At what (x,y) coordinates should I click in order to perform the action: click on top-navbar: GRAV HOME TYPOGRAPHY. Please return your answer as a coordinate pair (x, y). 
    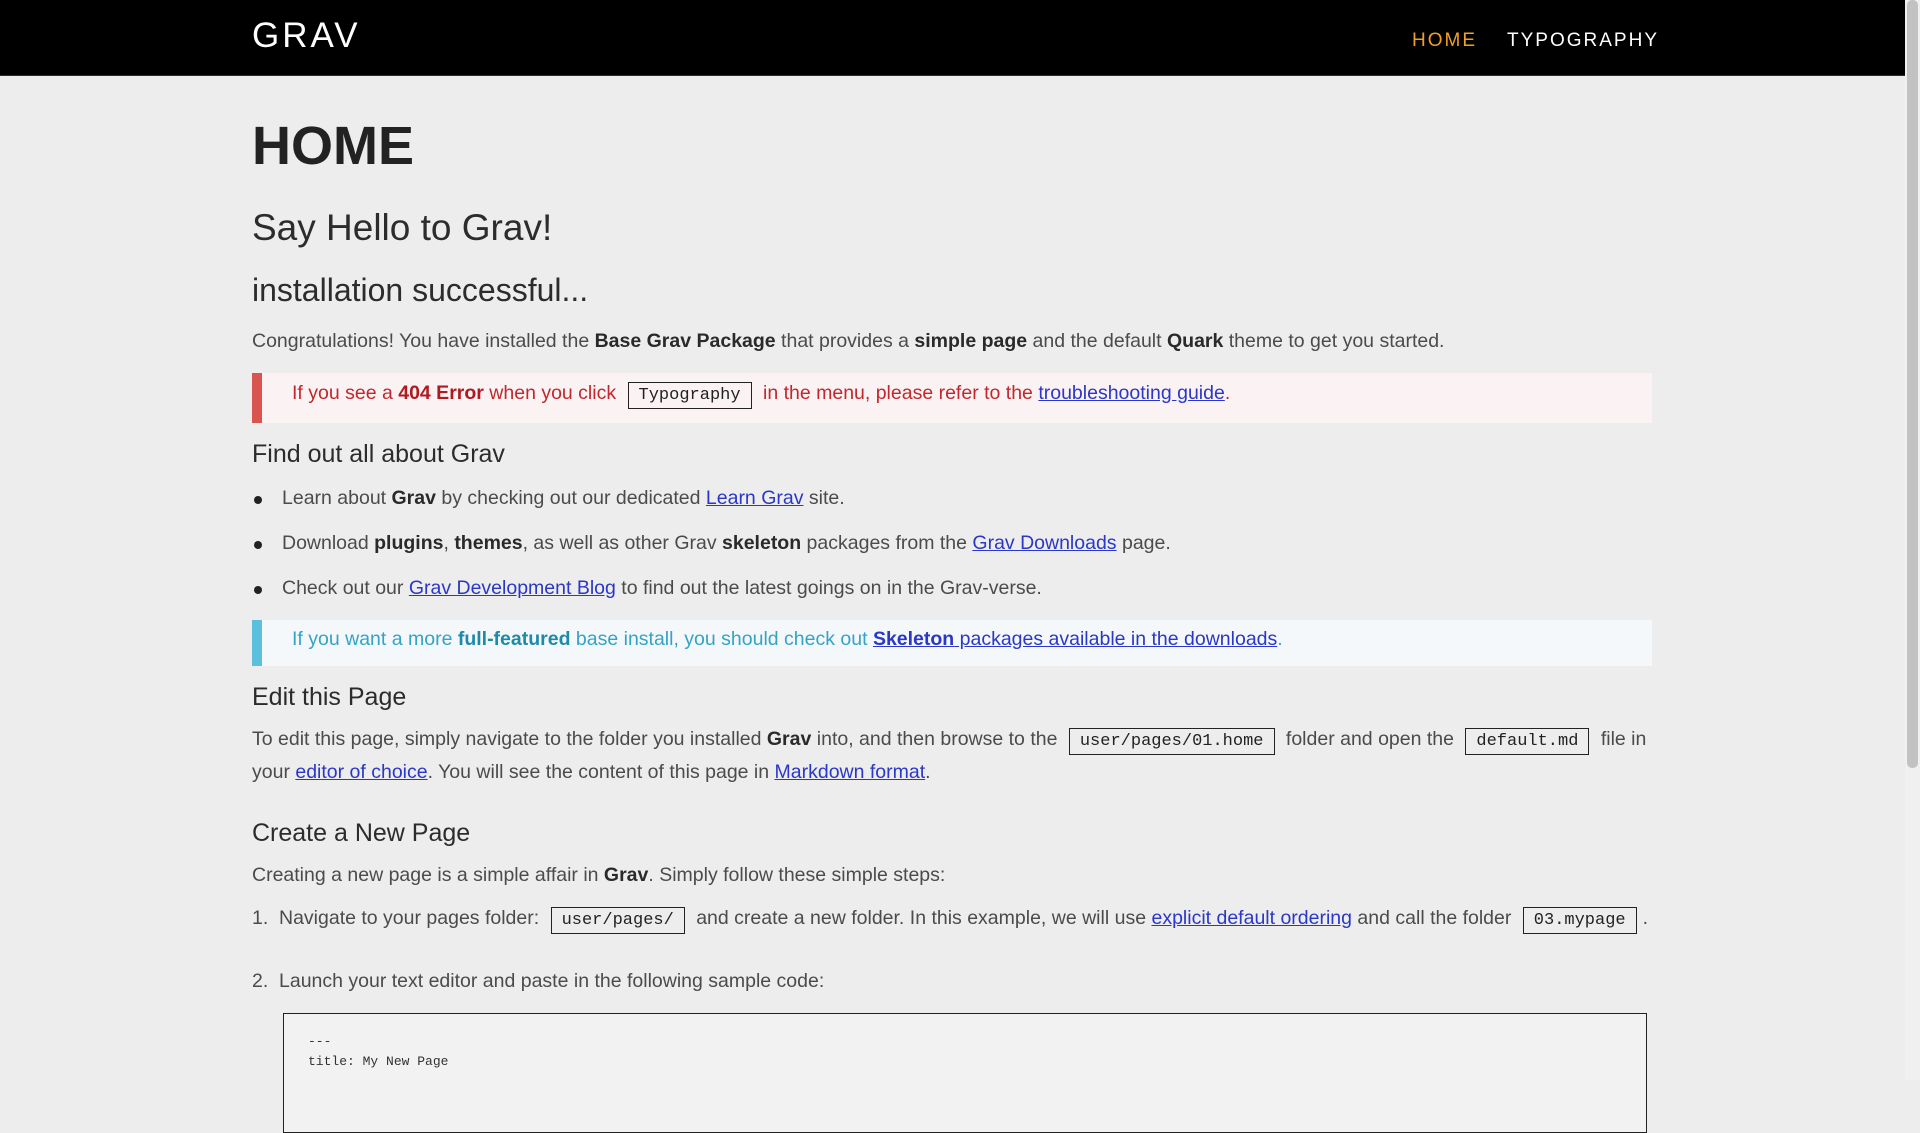
    Looking at the image, I should click on (952, 38).